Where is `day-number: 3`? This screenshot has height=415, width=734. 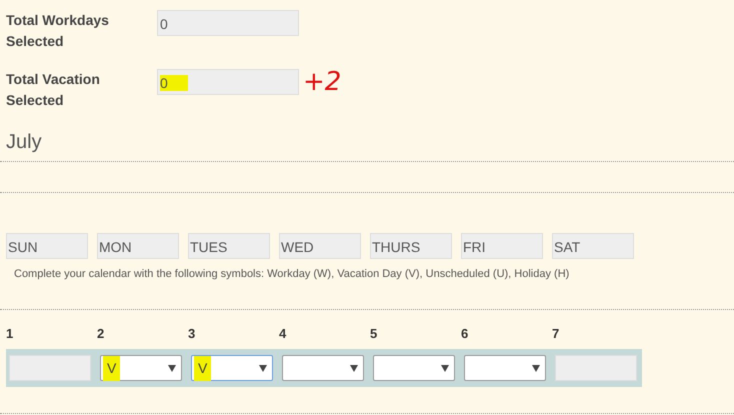 day-number: 3 is located at coordinates (192, 333).